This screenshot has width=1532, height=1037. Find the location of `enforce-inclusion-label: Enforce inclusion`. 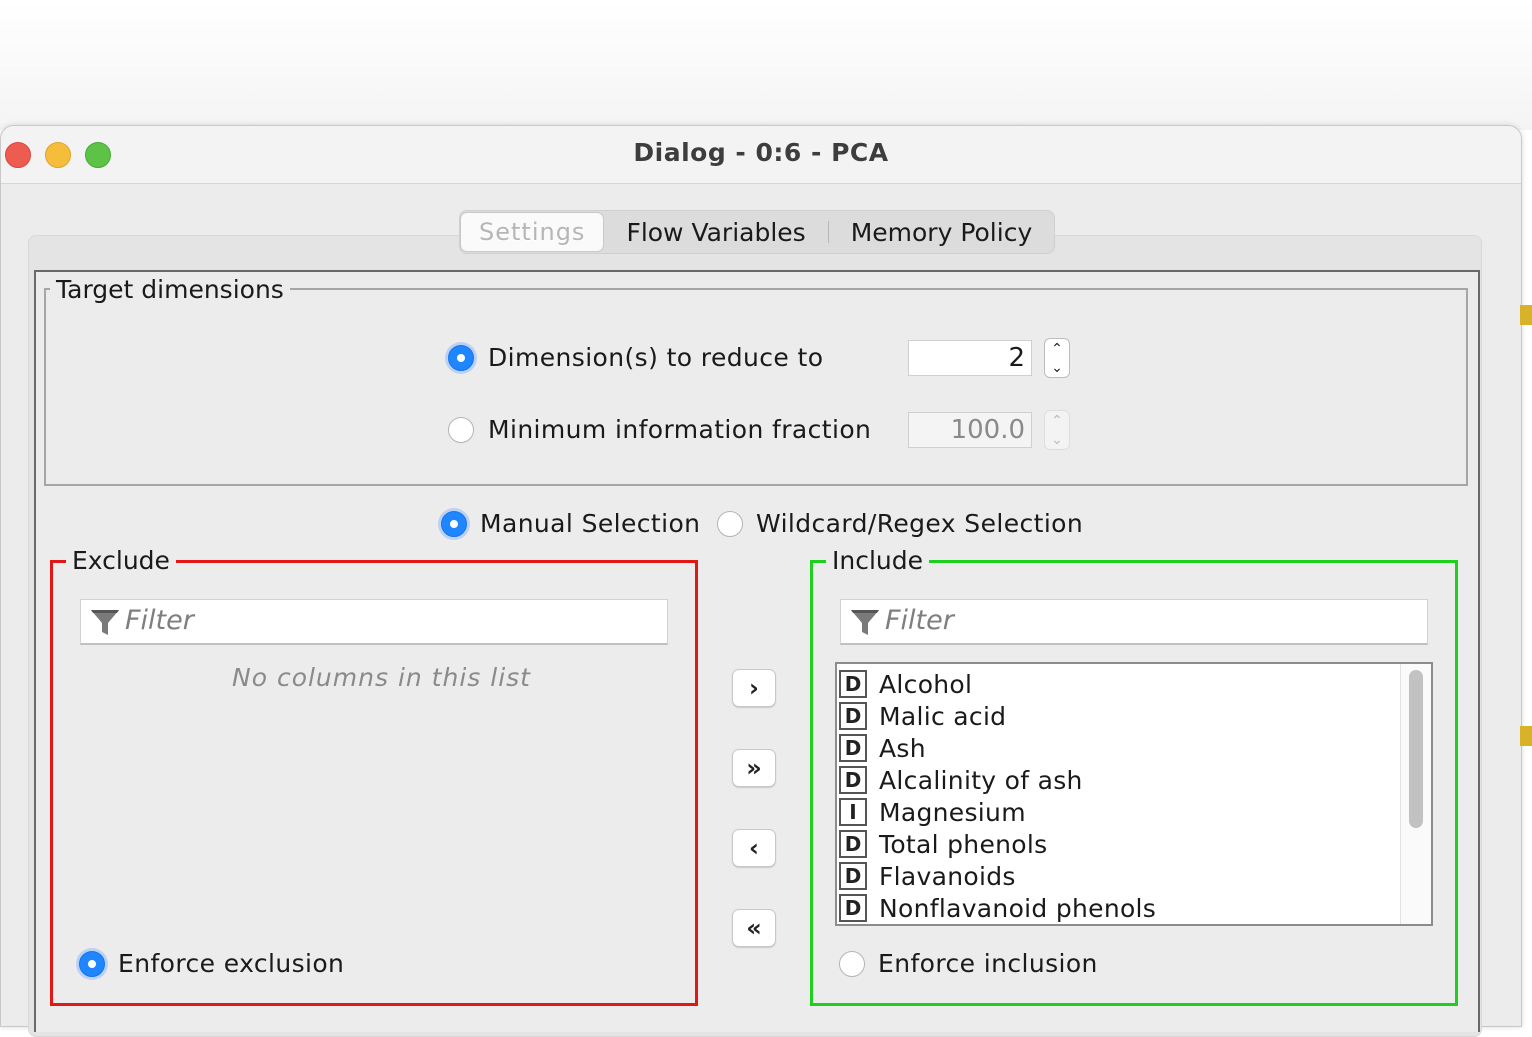

enforce-inclusion-label: Enforce inclusion is located at coordinates (988, 963).